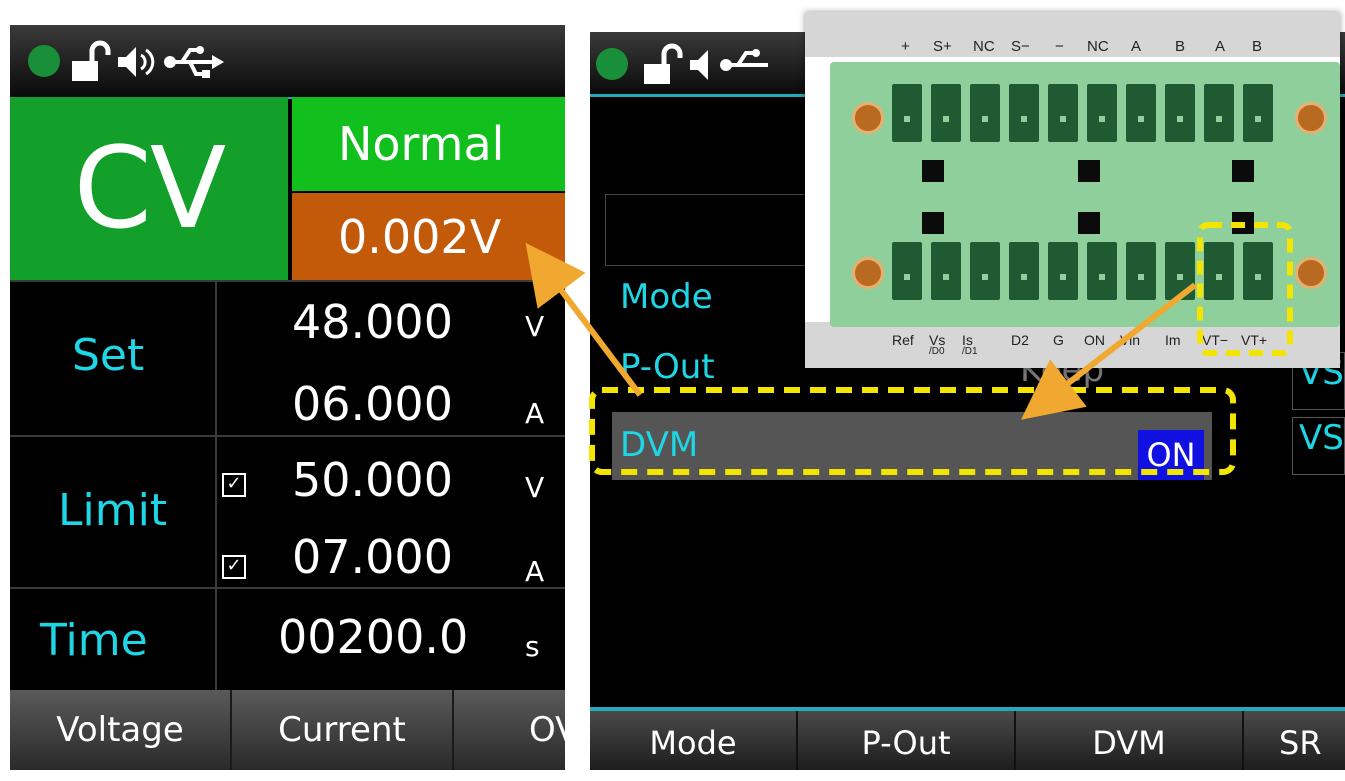 Image resolution: width=1345 pixels, height=781 pixels. I want to click on softkey-dvm: DVM, so click(1130, 740).